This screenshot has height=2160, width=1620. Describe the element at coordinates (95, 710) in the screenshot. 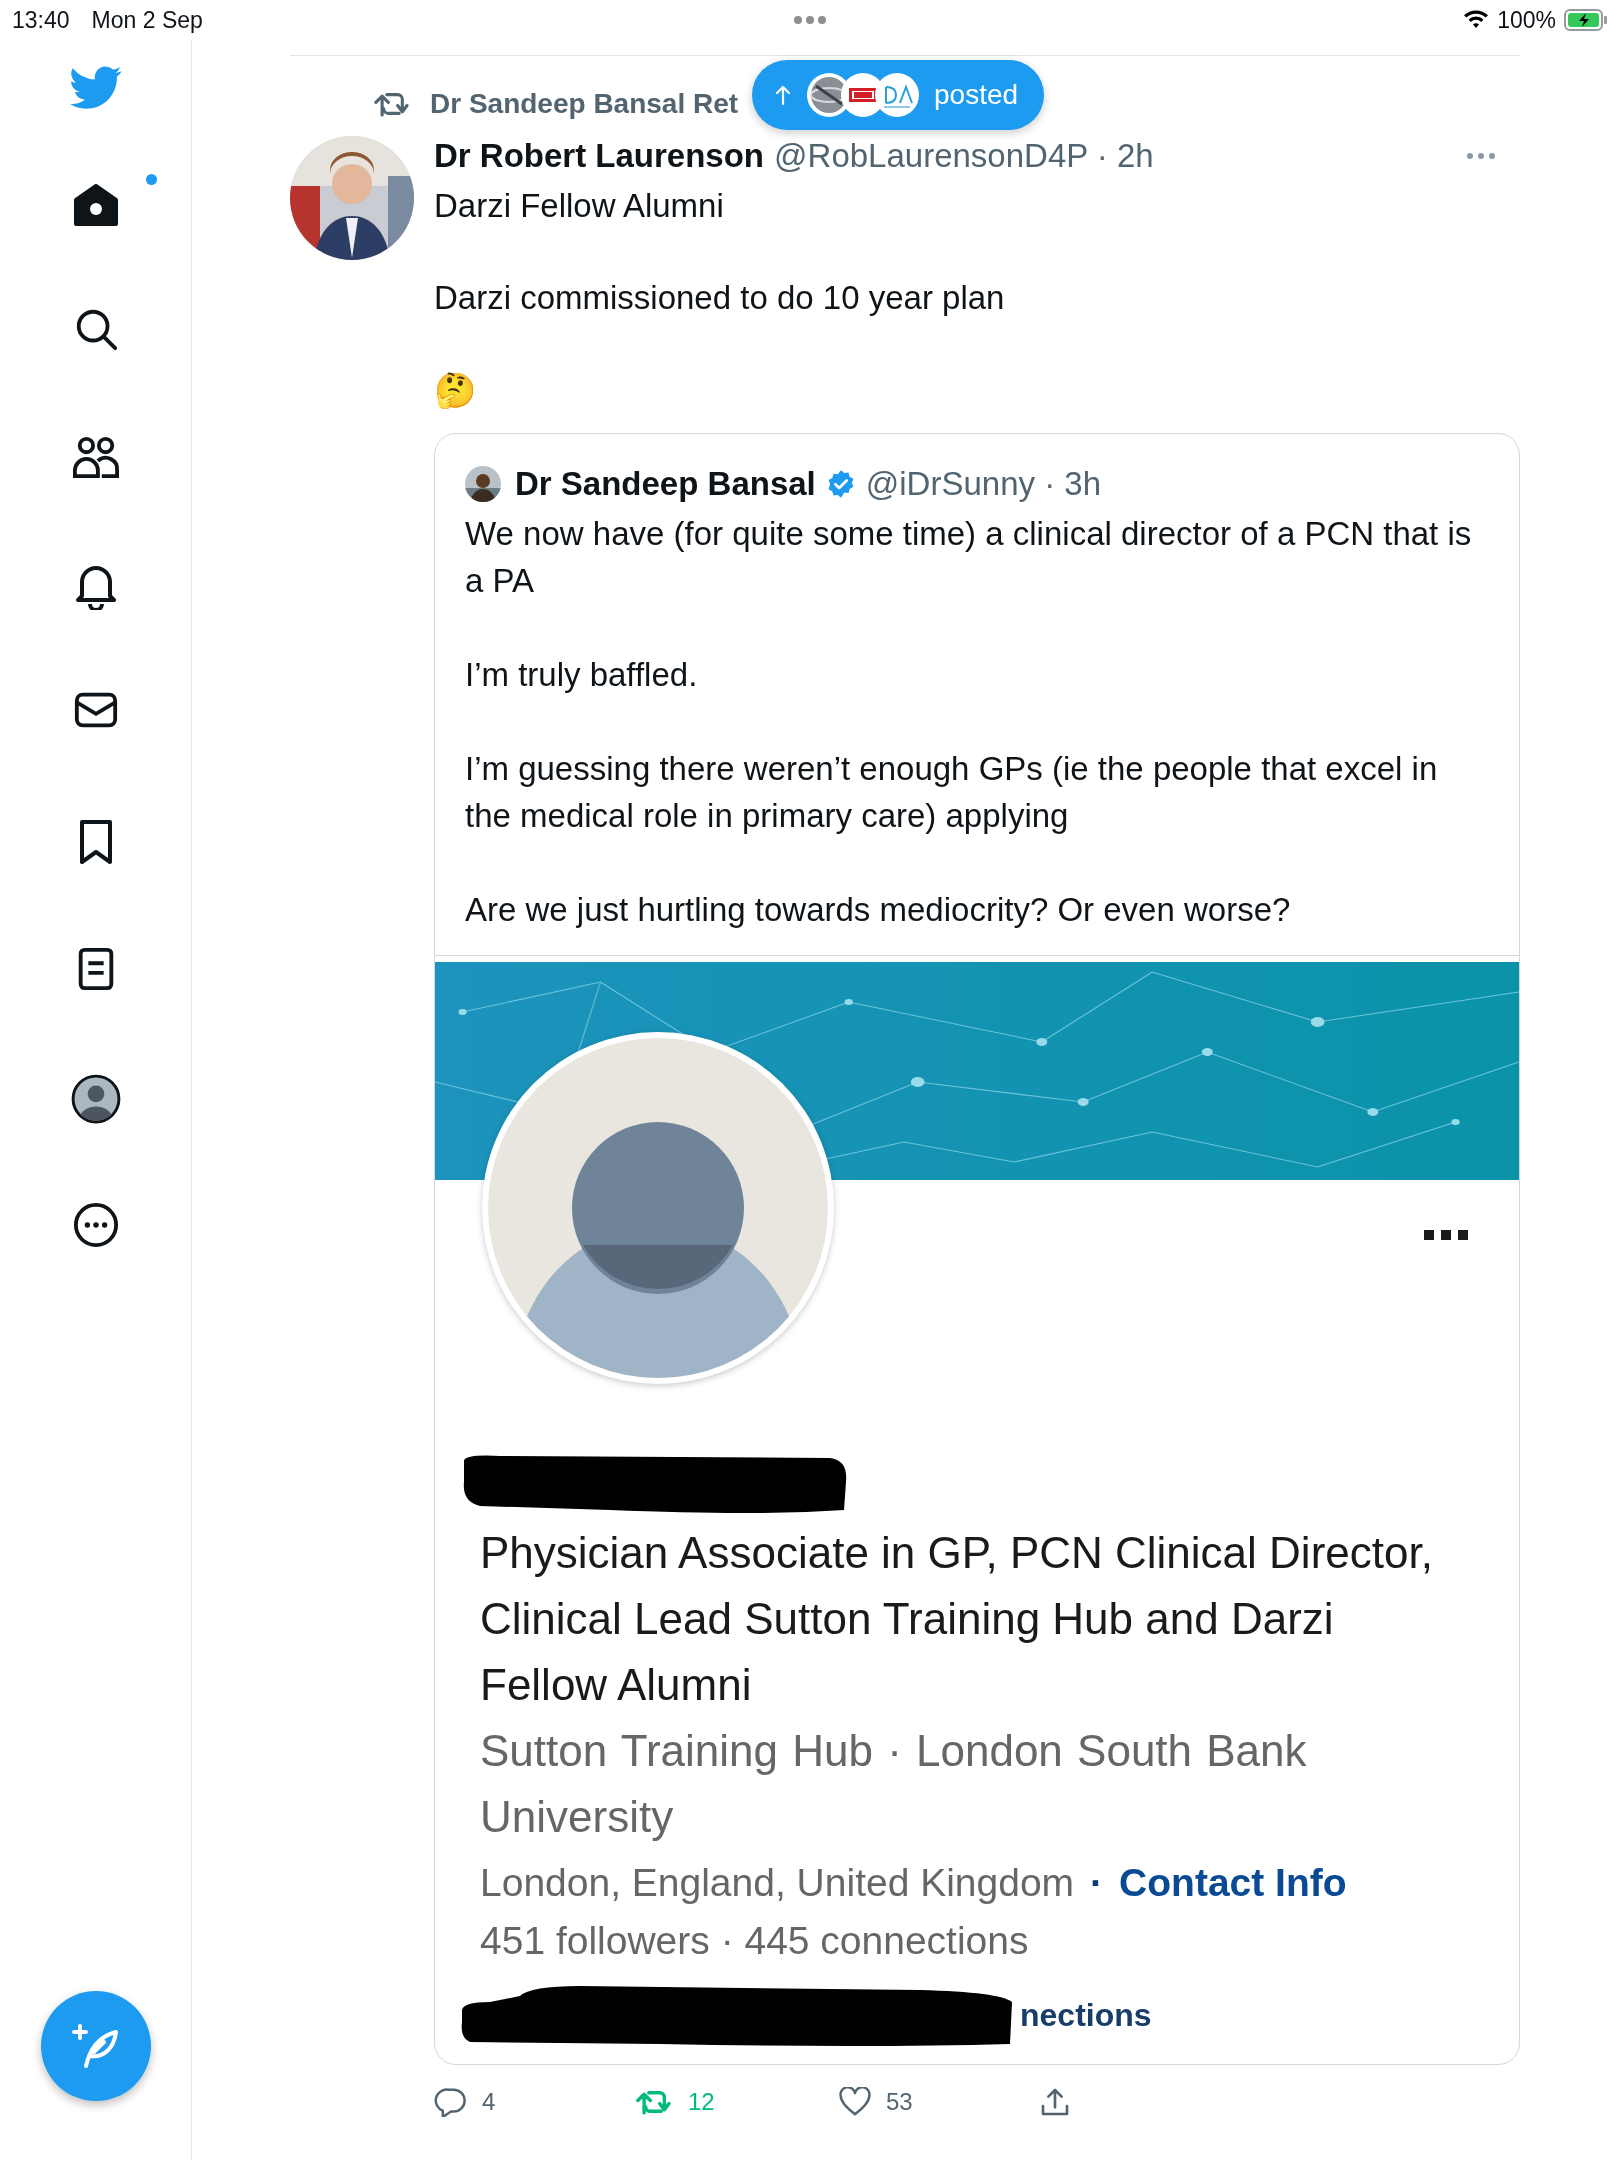

I see `mail-icon` at that location.